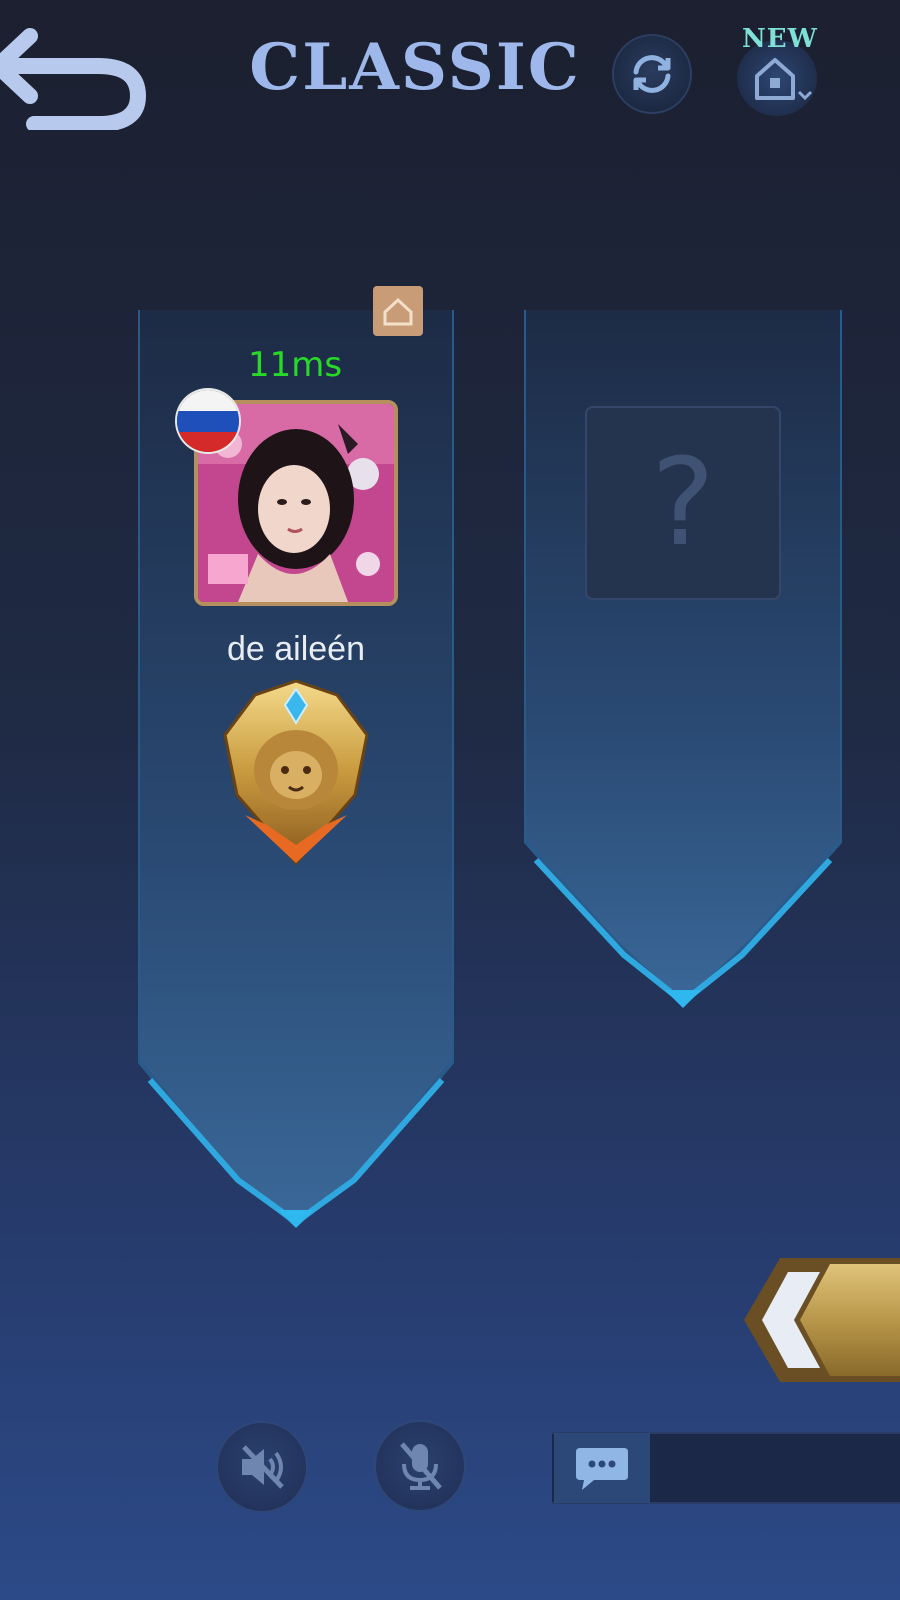 This screenshot has height=1600, width=900. Describe the element at coordinates (805, 95) in the screenshot. I see `chevron-down-icon` at that location.